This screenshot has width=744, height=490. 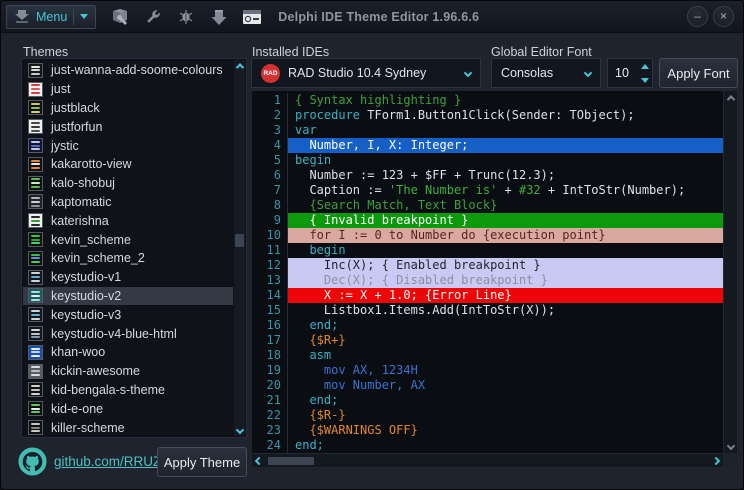 What do you see at coordinates (128, 371) in the screenshot?
I see `theme-item: kickin-awesome` at bounding box center [128, 371].